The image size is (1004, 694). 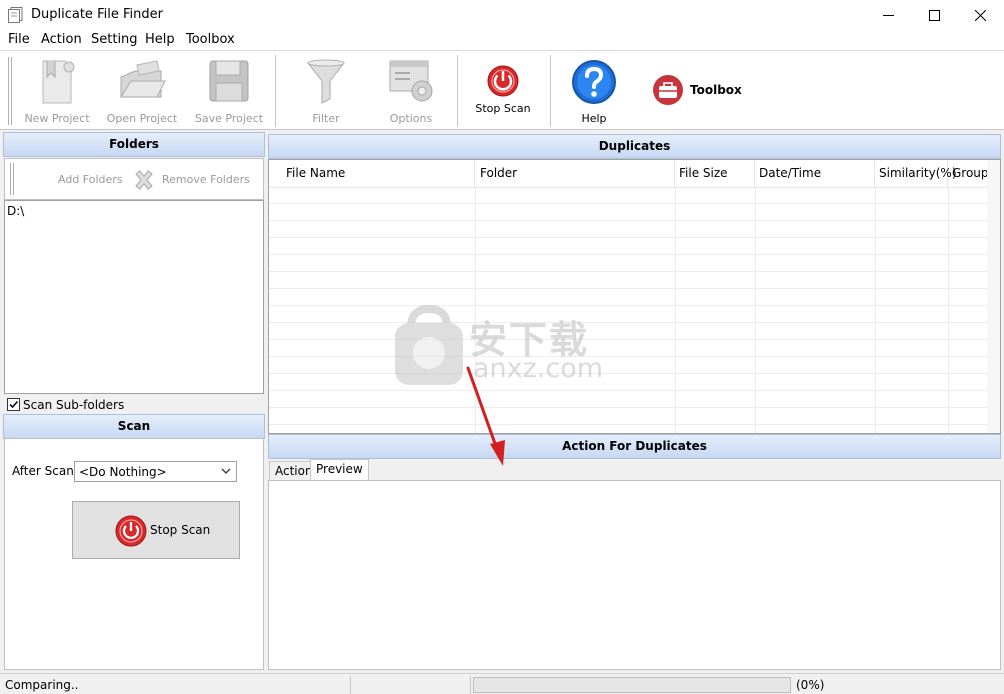 What do you see at coordinates (502, 40) in the screenshot?
I see `menu-bar: File Action Setting Help Toolbox` at bounding box center [502, 40].